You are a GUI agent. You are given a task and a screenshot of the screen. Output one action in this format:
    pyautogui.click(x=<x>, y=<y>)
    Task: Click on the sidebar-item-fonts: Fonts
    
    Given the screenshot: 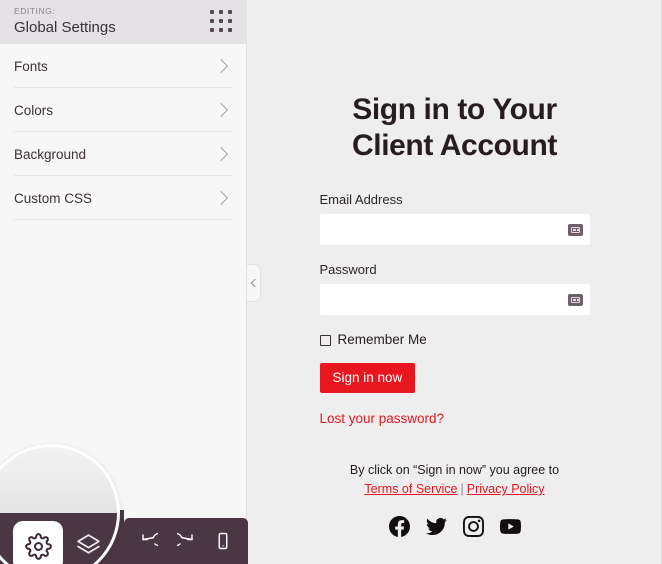 What is the action you would take?
    pyautogui.click(x=123, y=66)
    